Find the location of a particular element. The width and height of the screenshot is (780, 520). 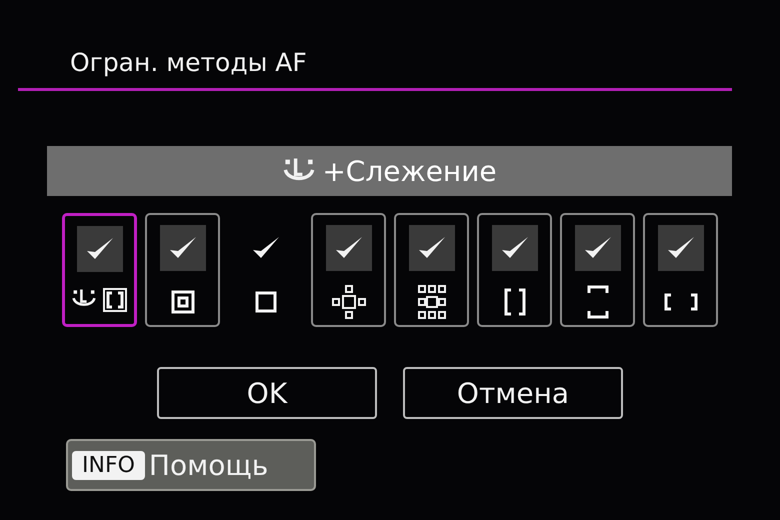

screen-title: Огран. методы AF is located at coordinates (188, 63).